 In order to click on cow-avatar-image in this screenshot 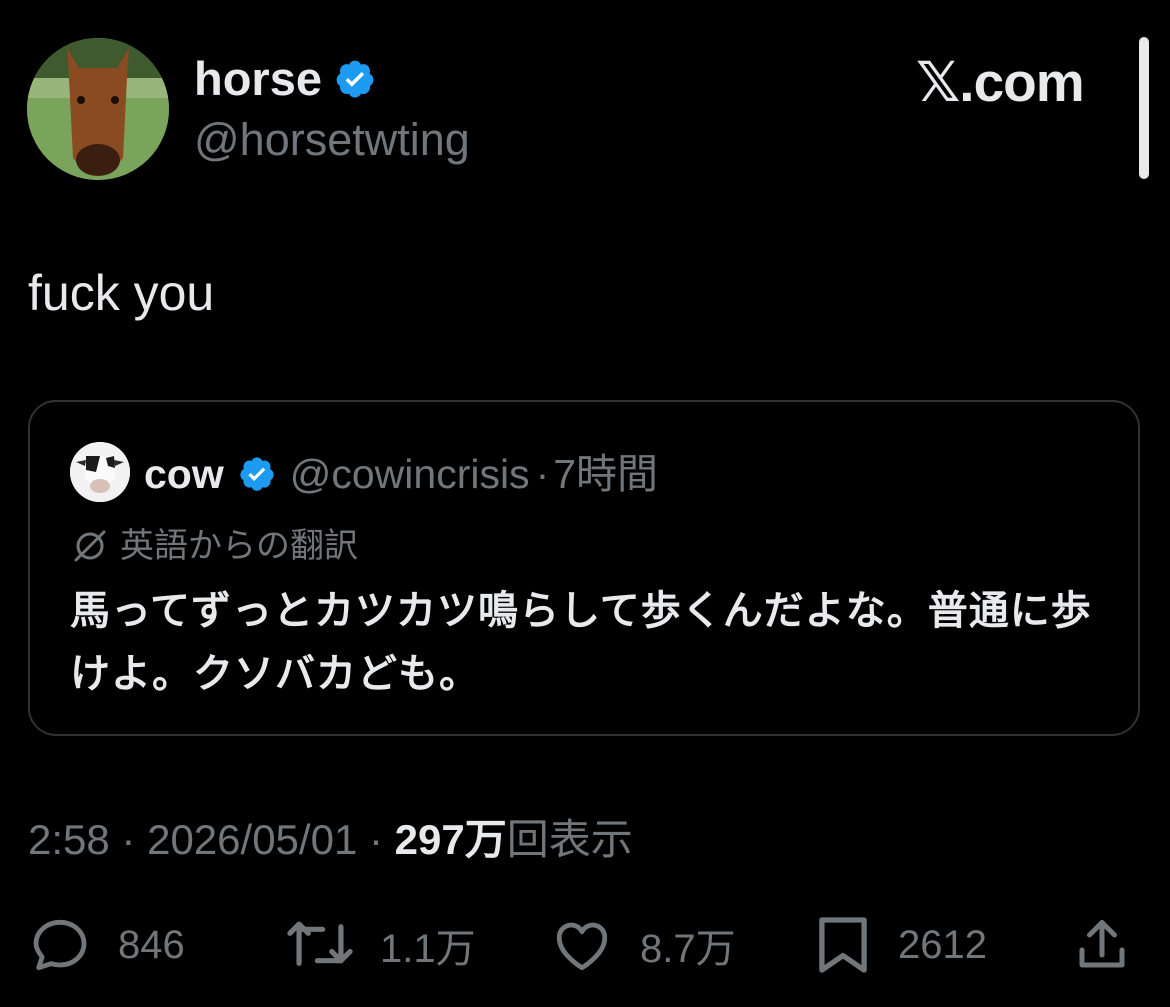, I will do `click(100, 472)`.